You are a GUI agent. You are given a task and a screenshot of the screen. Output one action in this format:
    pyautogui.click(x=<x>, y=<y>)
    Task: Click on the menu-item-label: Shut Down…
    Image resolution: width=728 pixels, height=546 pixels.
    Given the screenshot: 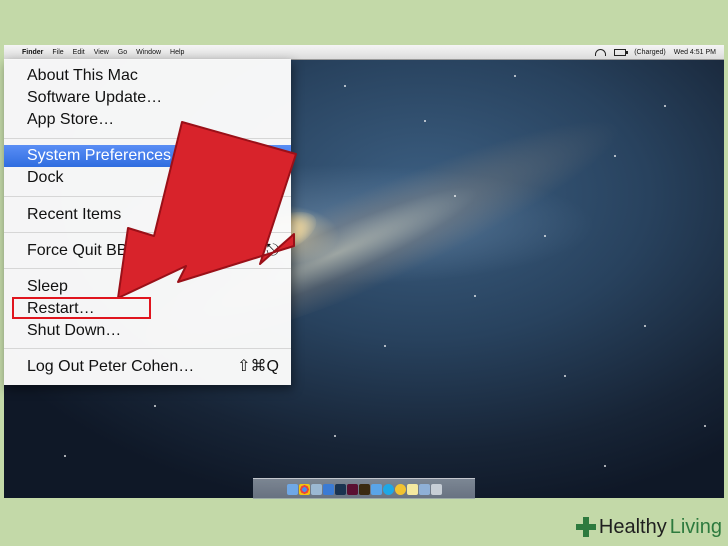 What is the action you would take?
    pyautogui.click(x=74, y=330)
    